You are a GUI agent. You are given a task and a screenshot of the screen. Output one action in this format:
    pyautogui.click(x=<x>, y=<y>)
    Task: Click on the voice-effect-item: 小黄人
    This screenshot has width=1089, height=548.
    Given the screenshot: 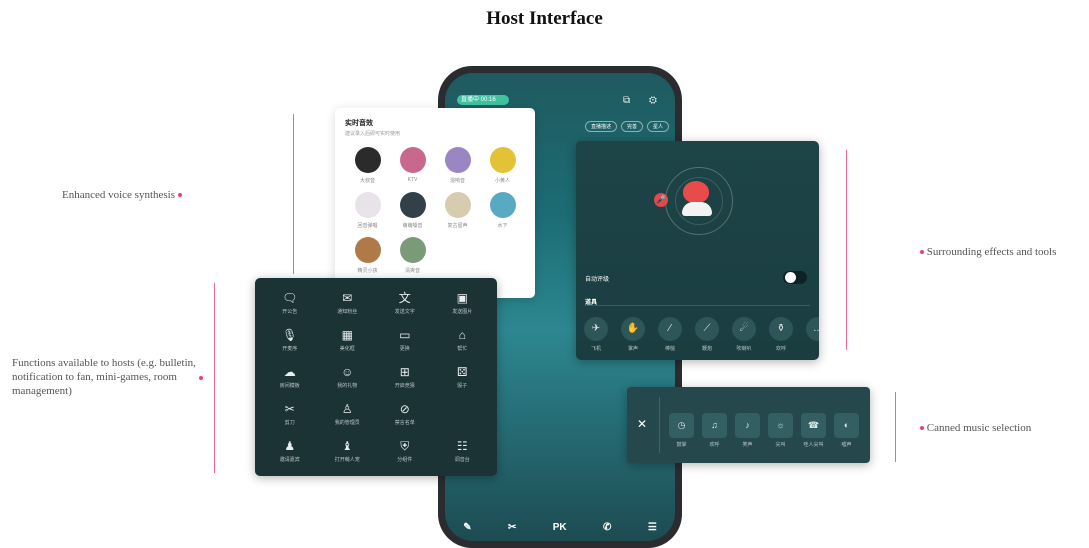 What is the action you would take?
    pyautogui.click(x=502, y=165)
    